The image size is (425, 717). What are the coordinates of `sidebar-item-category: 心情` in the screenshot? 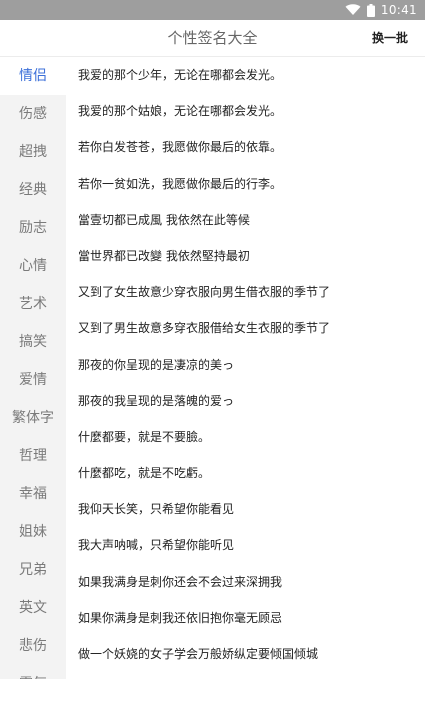 It's located at (33, 266).